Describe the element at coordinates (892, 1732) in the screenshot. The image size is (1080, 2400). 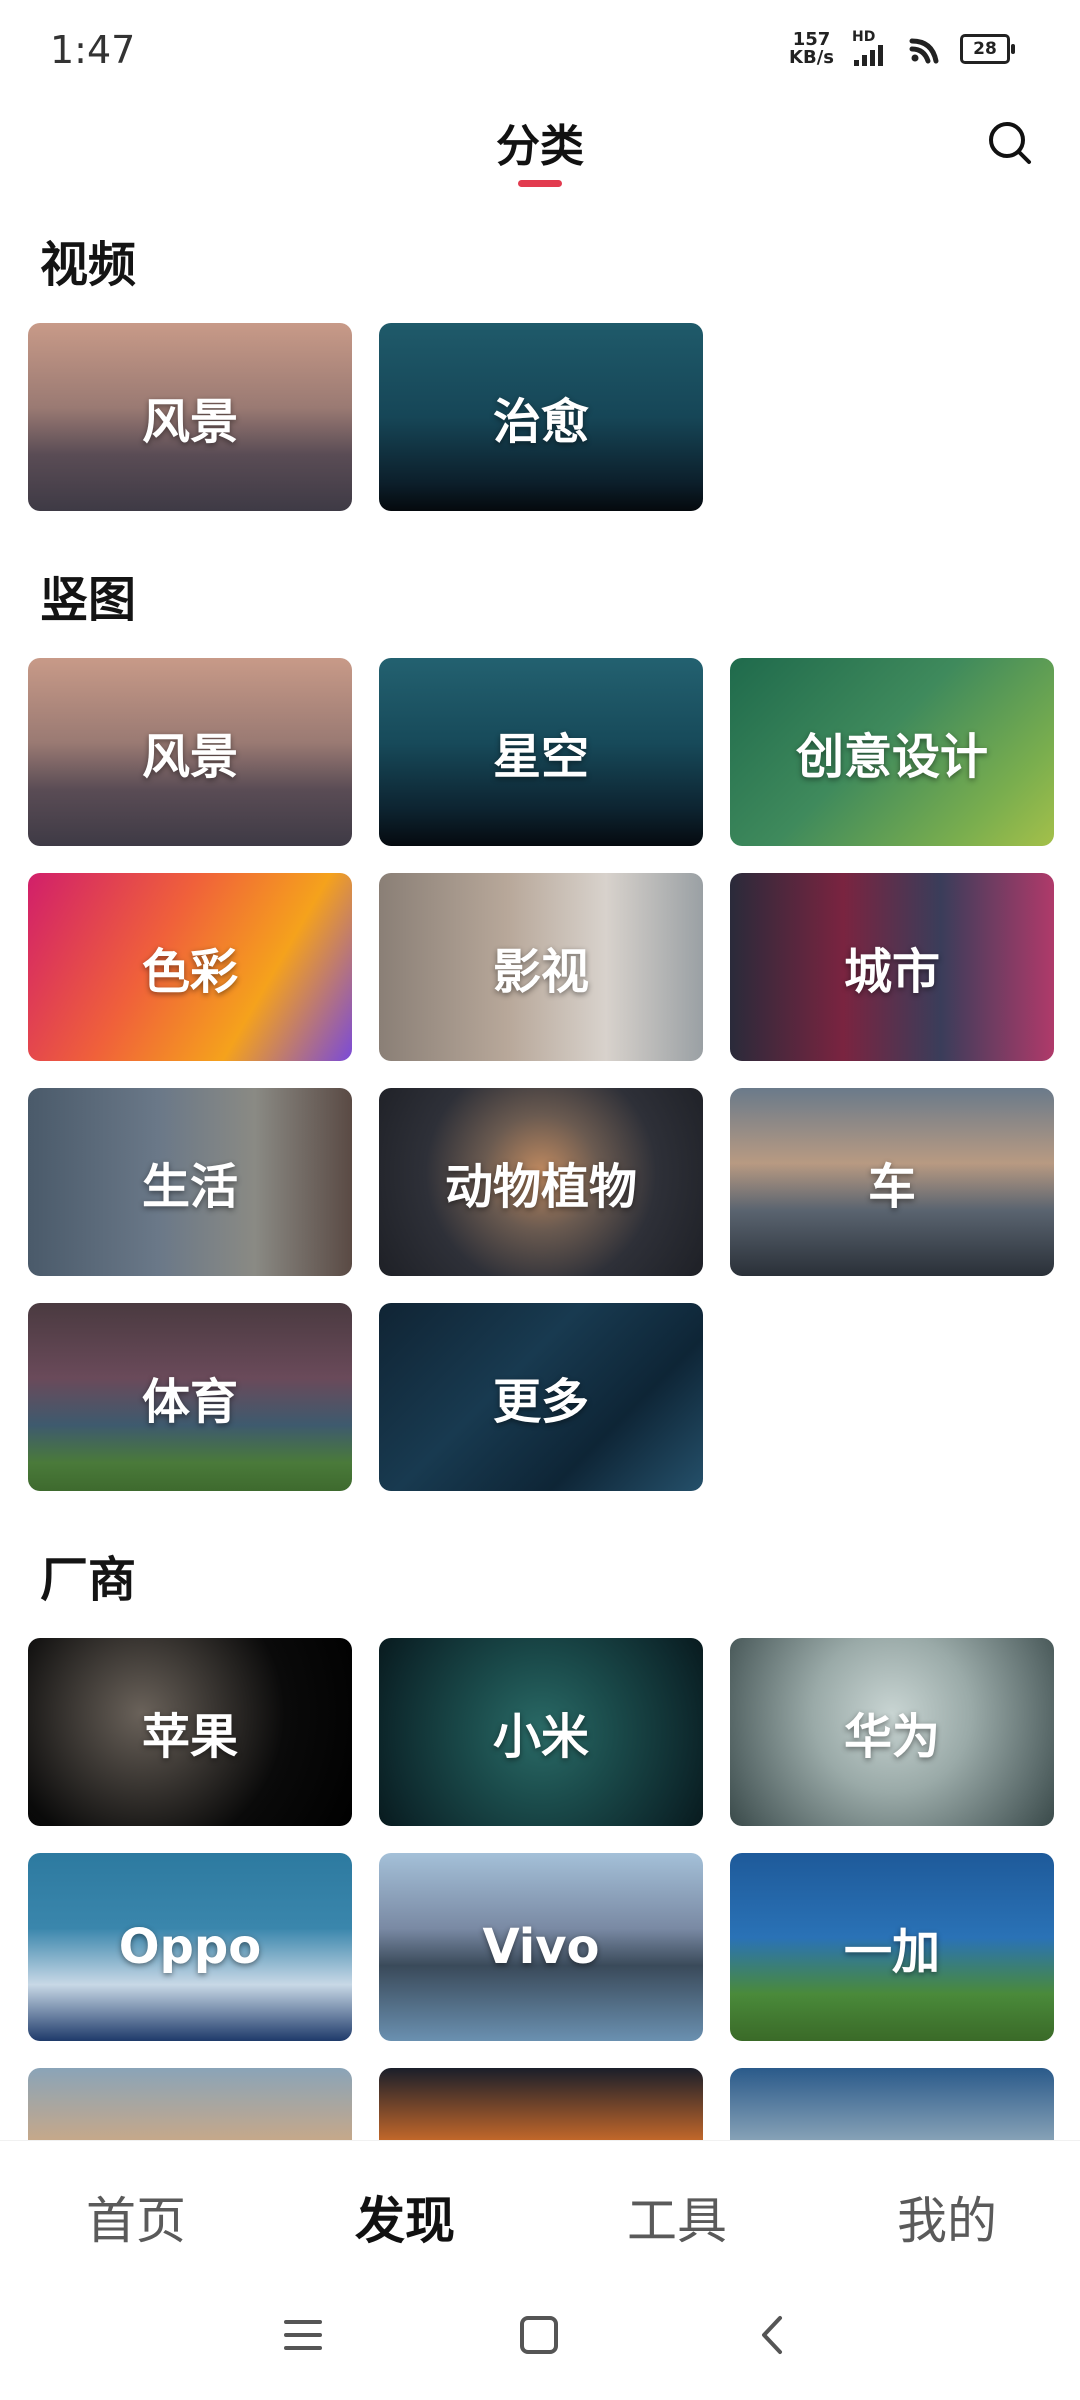
I see `tile-vendor-huawei: 华为` at that location.